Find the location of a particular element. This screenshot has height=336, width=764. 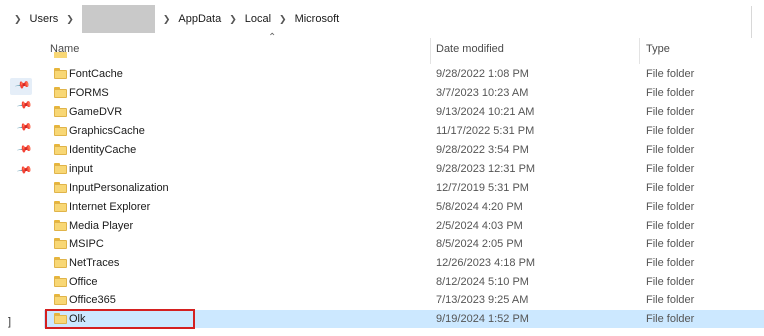

file-date-modified: 12/7/2019 5:31 PM is located at coordinates (482, 188).